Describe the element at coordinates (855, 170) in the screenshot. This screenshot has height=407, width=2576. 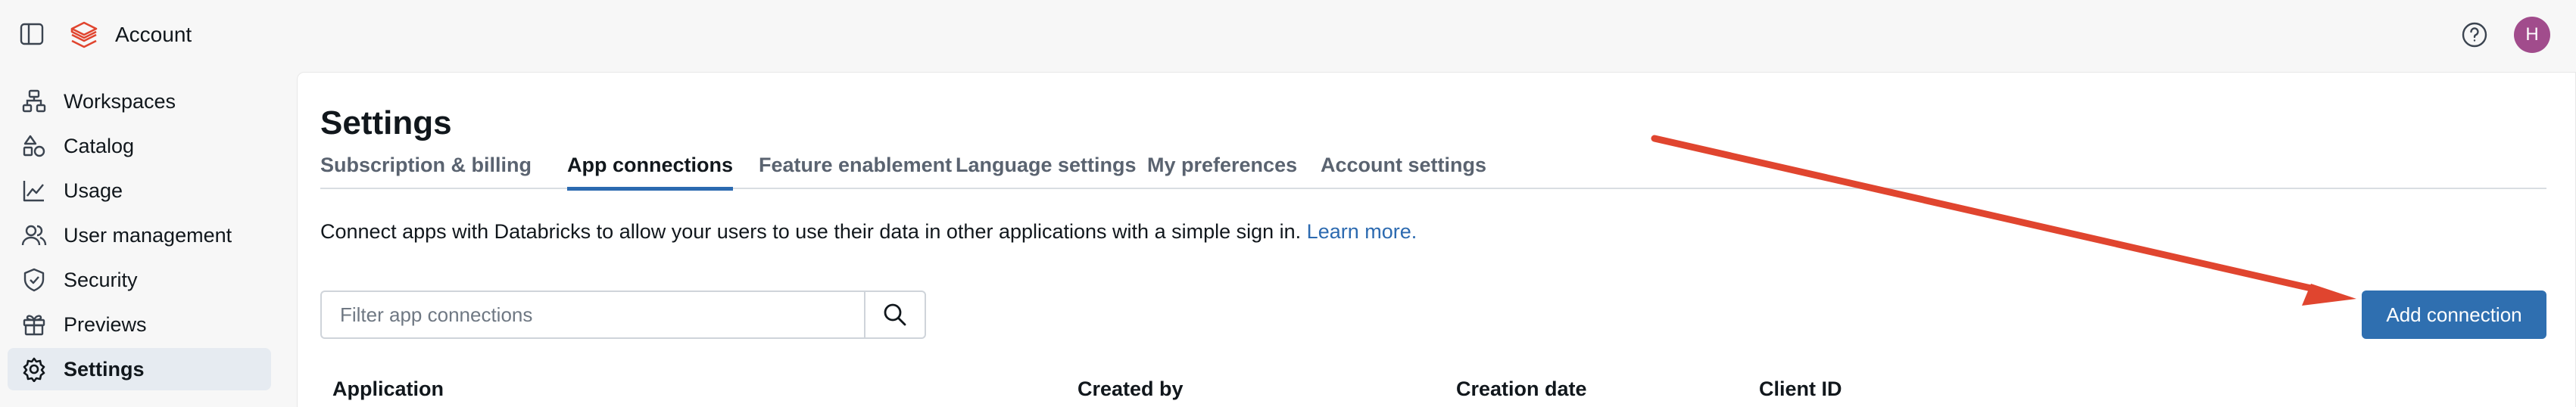
I see `tab-feature-enablement: Feature enablement` at that location.